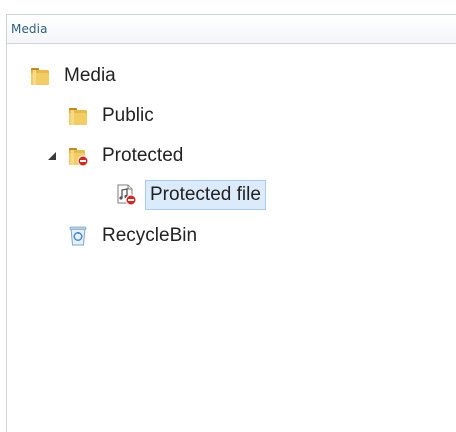  Describe the element at coordinates (128, 115) in the screenshot. I see `tree-node-label: Public` at that location.